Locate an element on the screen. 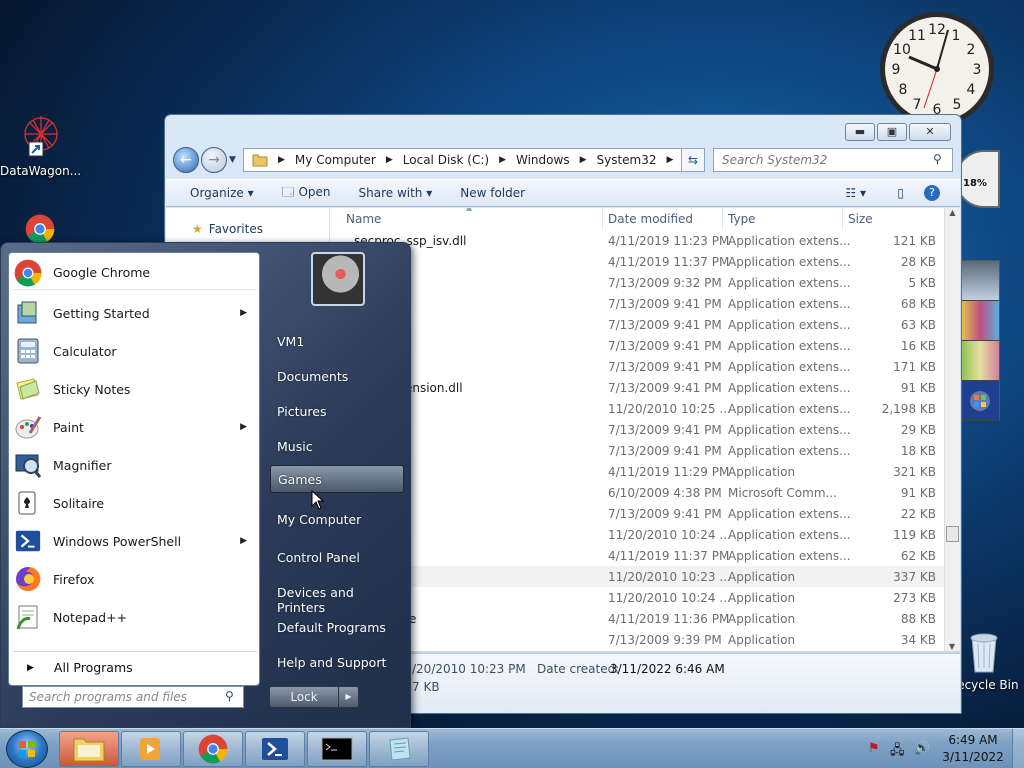  scroll-up-icon: ▲ is located at coordinates (952, 216).